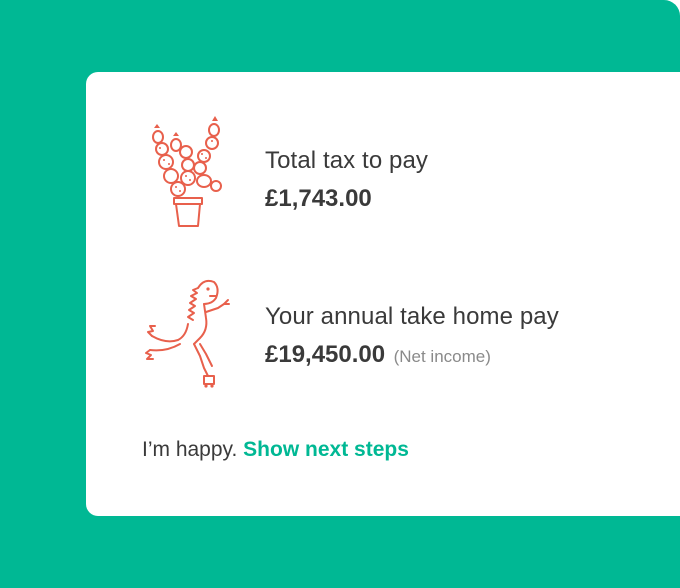  Describe the element at coordinates (347, 160) in the screenshot. I see `tax-label: Total tax to pay` at that location.